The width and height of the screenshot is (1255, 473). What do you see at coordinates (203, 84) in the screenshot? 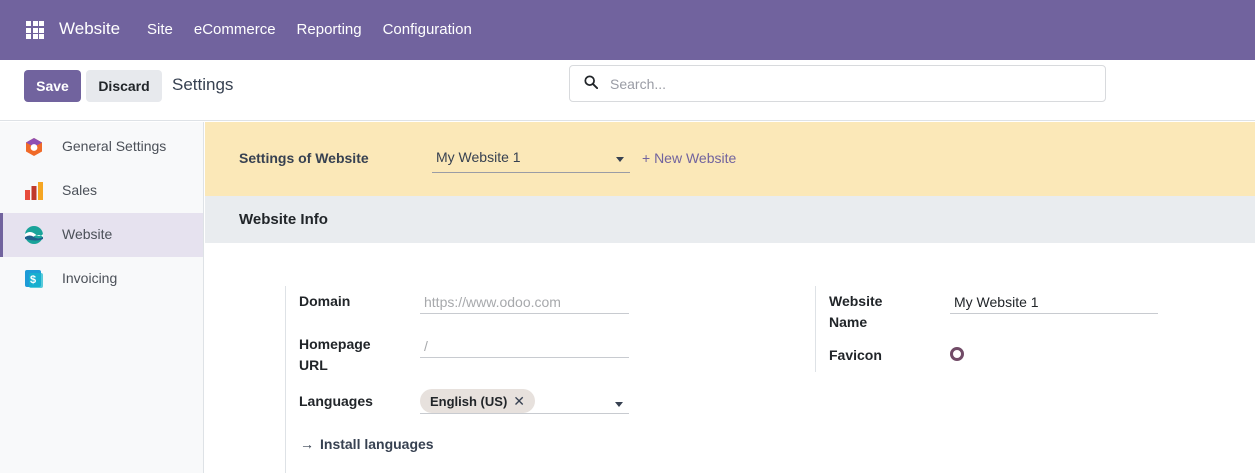
I see `page-title: Settings` at bounding box center [203, 84].